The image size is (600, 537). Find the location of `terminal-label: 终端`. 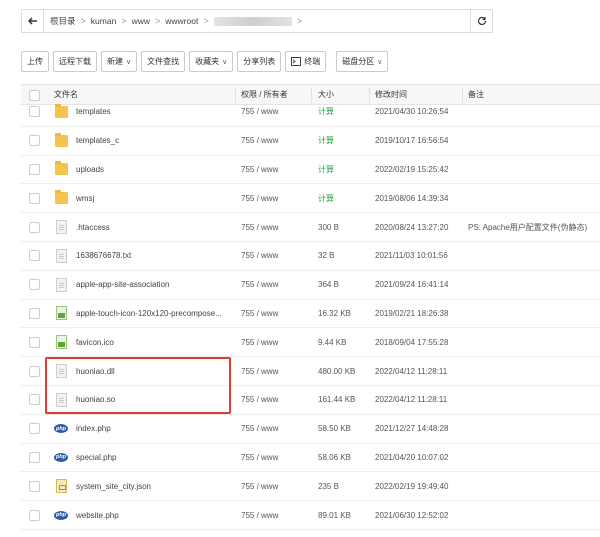

terminal-label: 终端 is located at coordinates (312, 61).